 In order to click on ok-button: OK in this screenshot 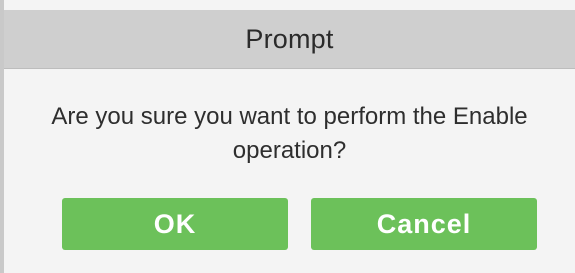, I will do `click(175, 224)`.